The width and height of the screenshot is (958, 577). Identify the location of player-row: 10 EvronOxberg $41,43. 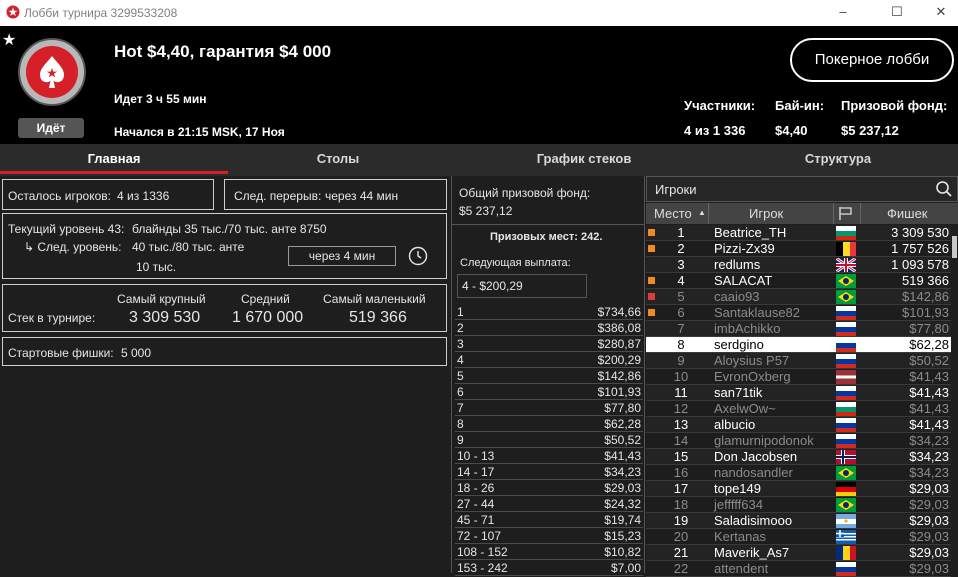
(798, 377).